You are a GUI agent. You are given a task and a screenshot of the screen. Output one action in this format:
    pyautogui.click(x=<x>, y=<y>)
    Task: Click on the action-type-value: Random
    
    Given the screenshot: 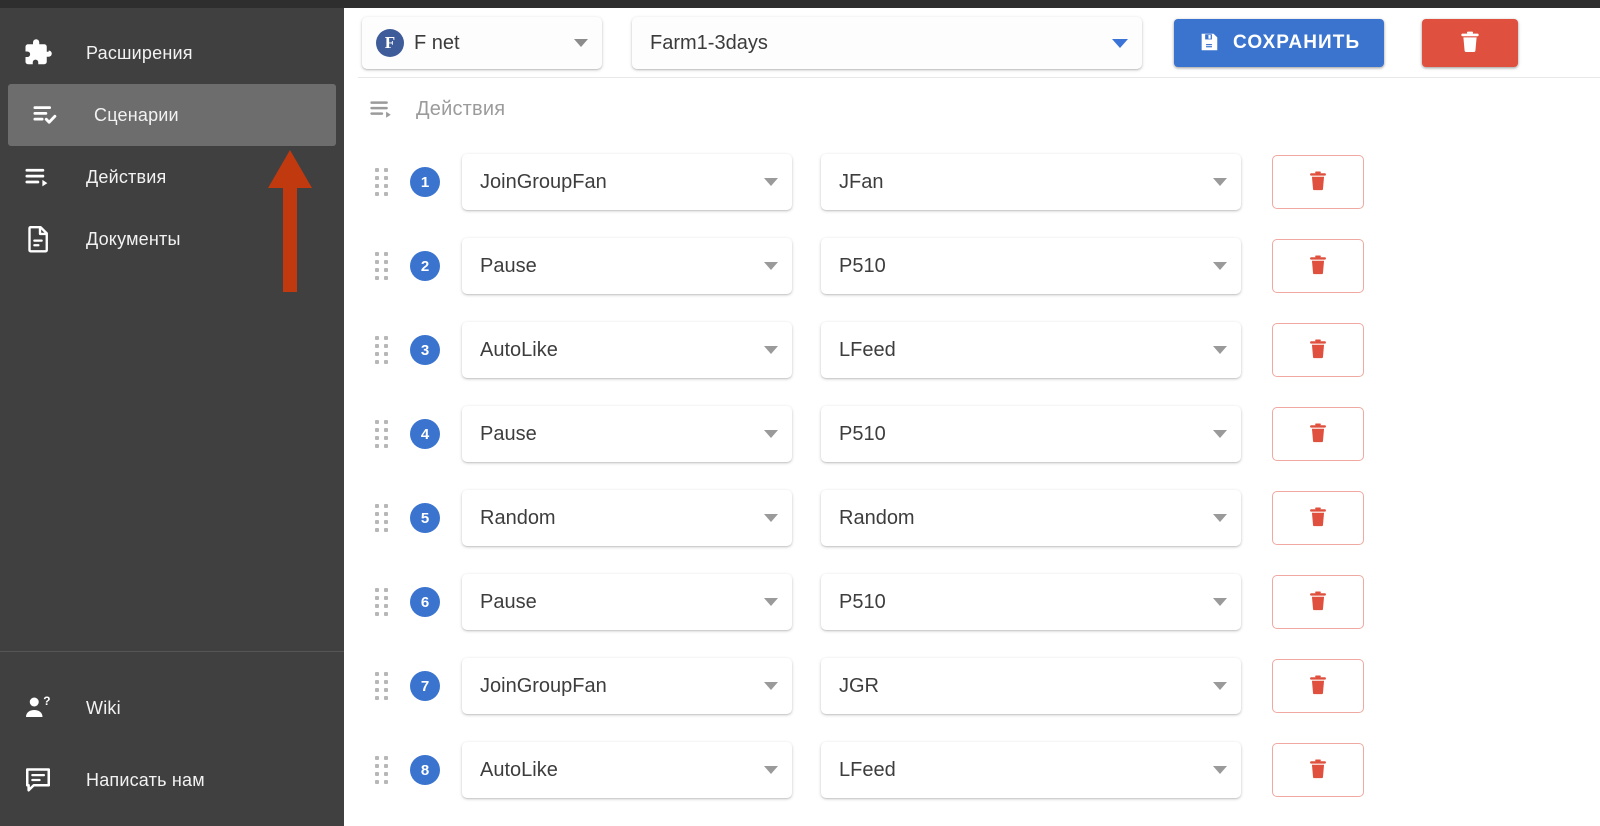 What is the action you would take?
    pyautogui.click(x=518, y=517)
    